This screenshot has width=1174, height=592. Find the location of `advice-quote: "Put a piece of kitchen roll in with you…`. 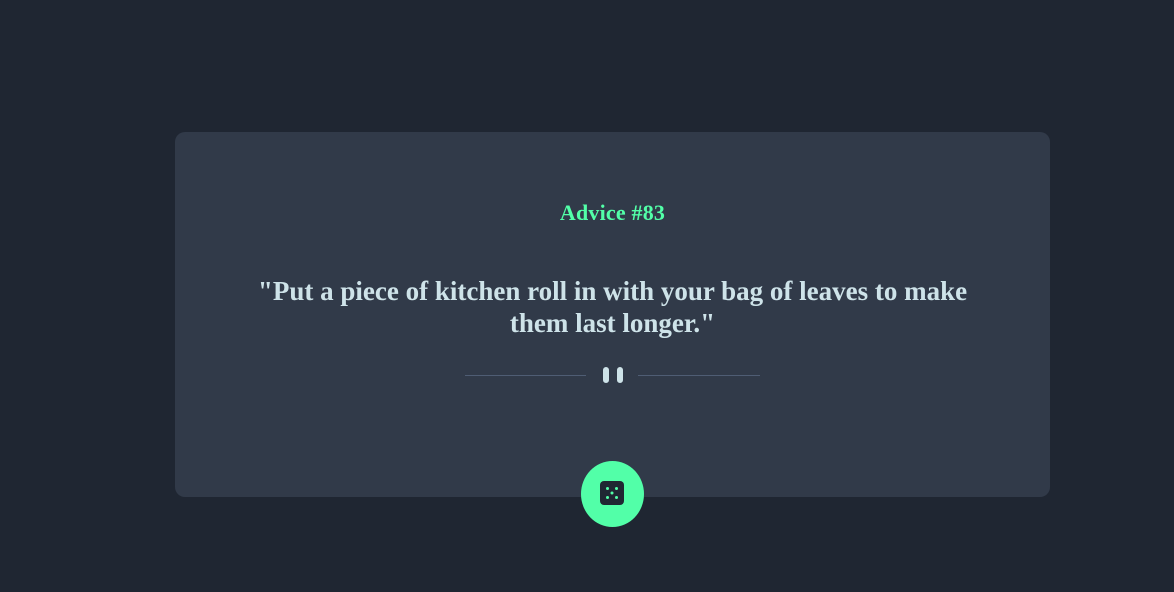

advice-quote: "Put a piece of kitchen roll in with you… is located at coordinates (612, 307).